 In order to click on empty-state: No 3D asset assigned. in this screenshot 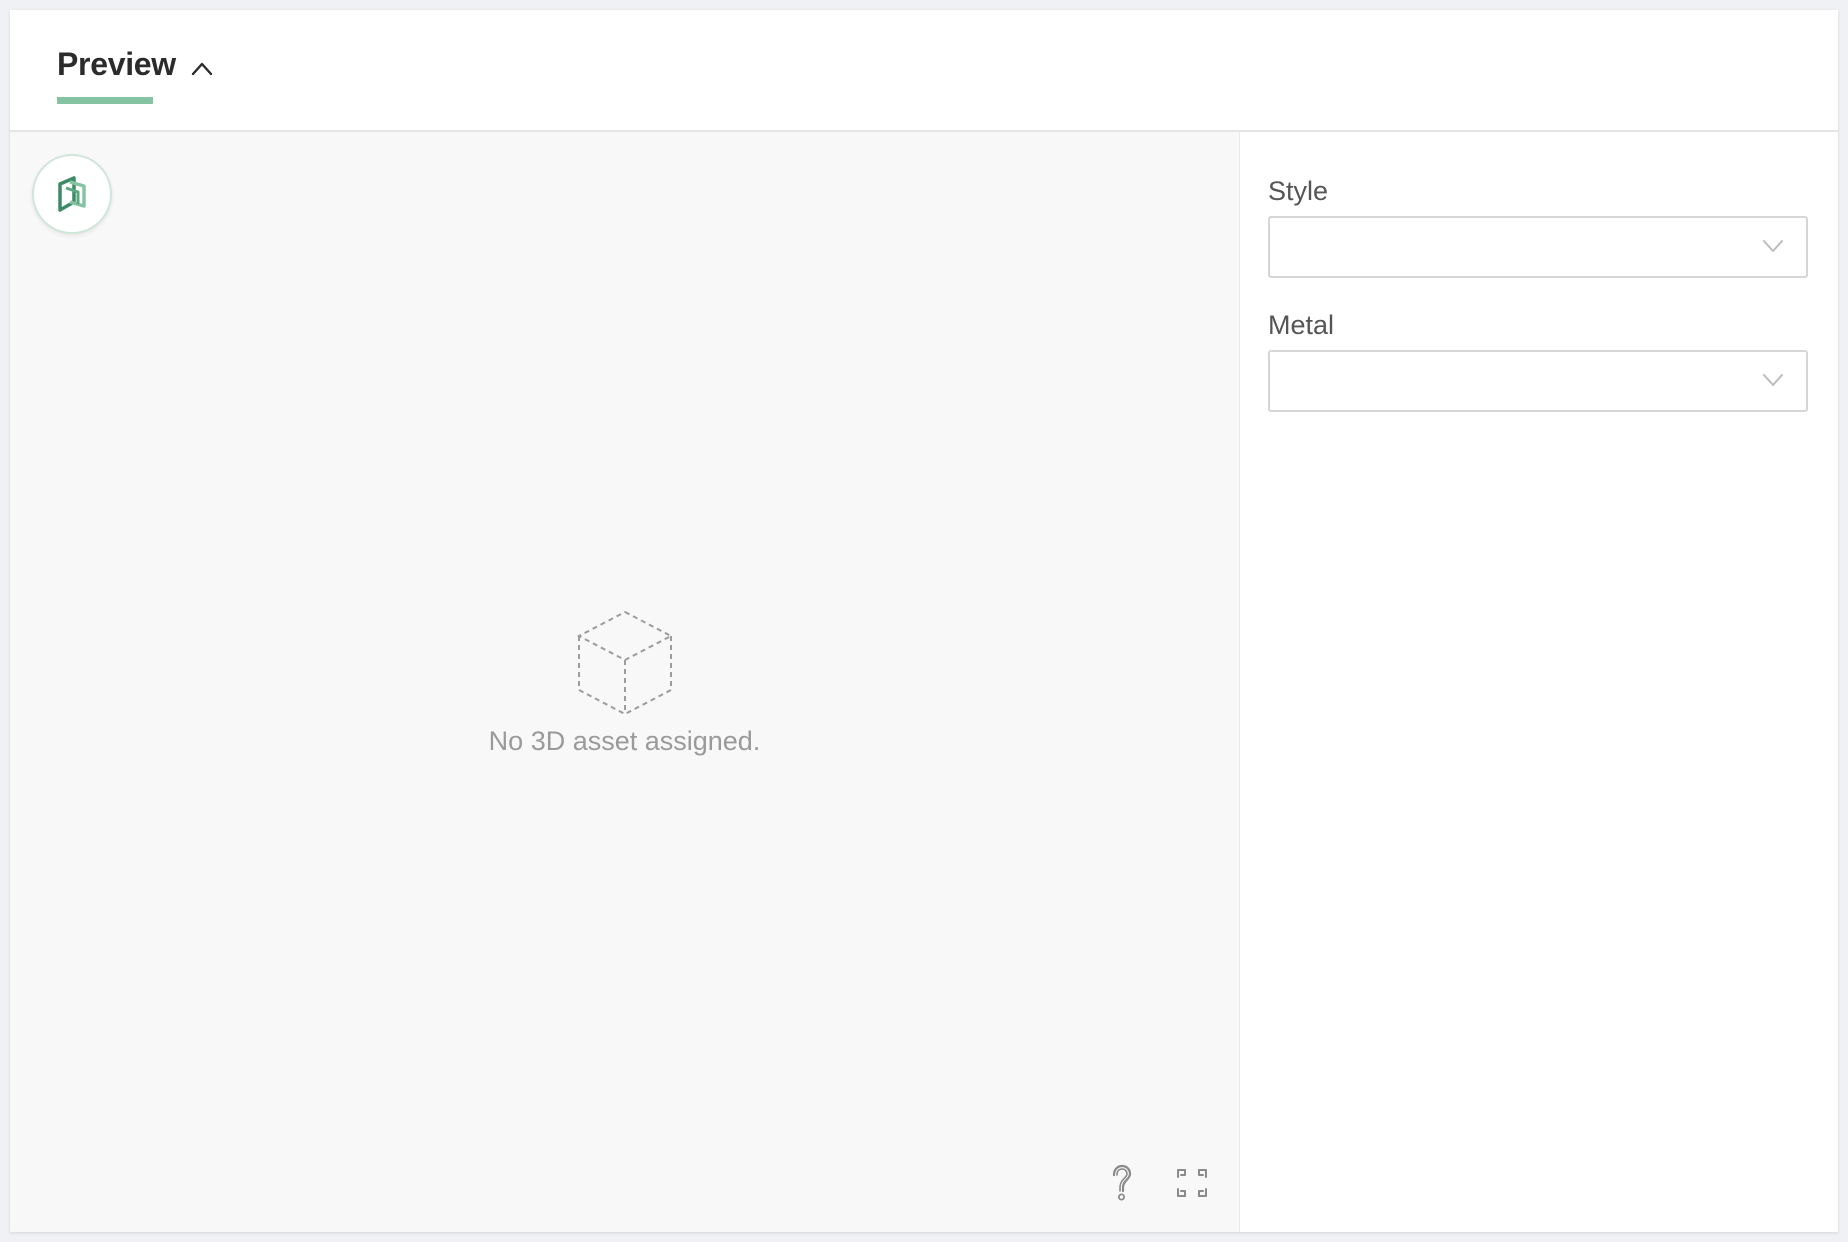, I will do `click(624, 682)`.